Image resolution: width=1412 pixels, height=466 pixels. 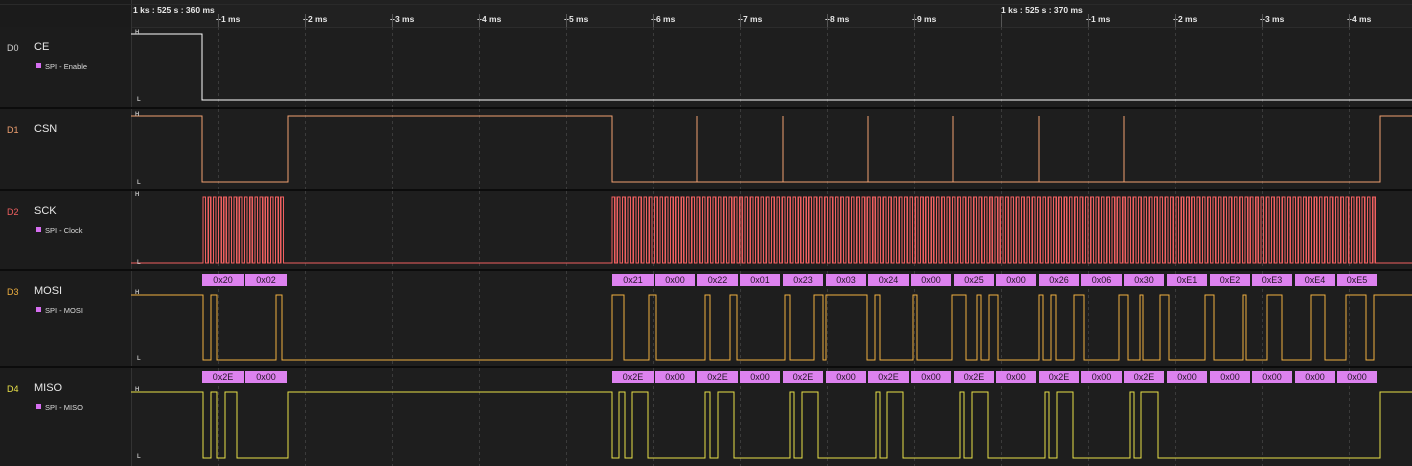 What do you see at coordinates (784, 67) in the screenshot?
I see `grid-lines` at bounding box center [784, 67].